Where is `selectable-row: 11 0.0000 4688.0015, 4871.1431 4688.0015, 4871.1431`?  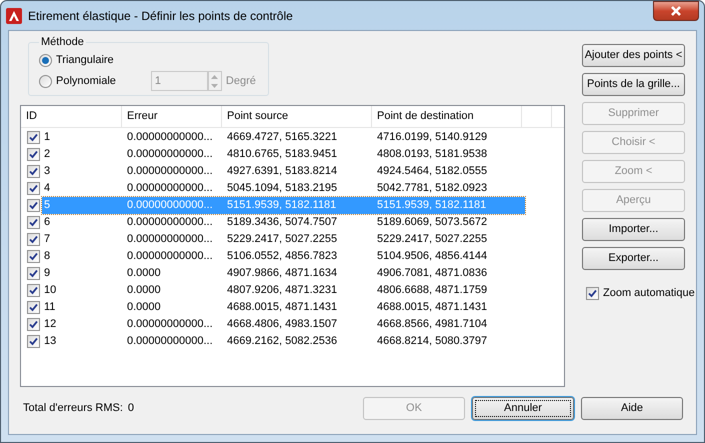 selectable-row: 11 0.0000 4688.0015, 4871.1431 4688.0015, 4871.1431 is located at coordinates (283, 307).